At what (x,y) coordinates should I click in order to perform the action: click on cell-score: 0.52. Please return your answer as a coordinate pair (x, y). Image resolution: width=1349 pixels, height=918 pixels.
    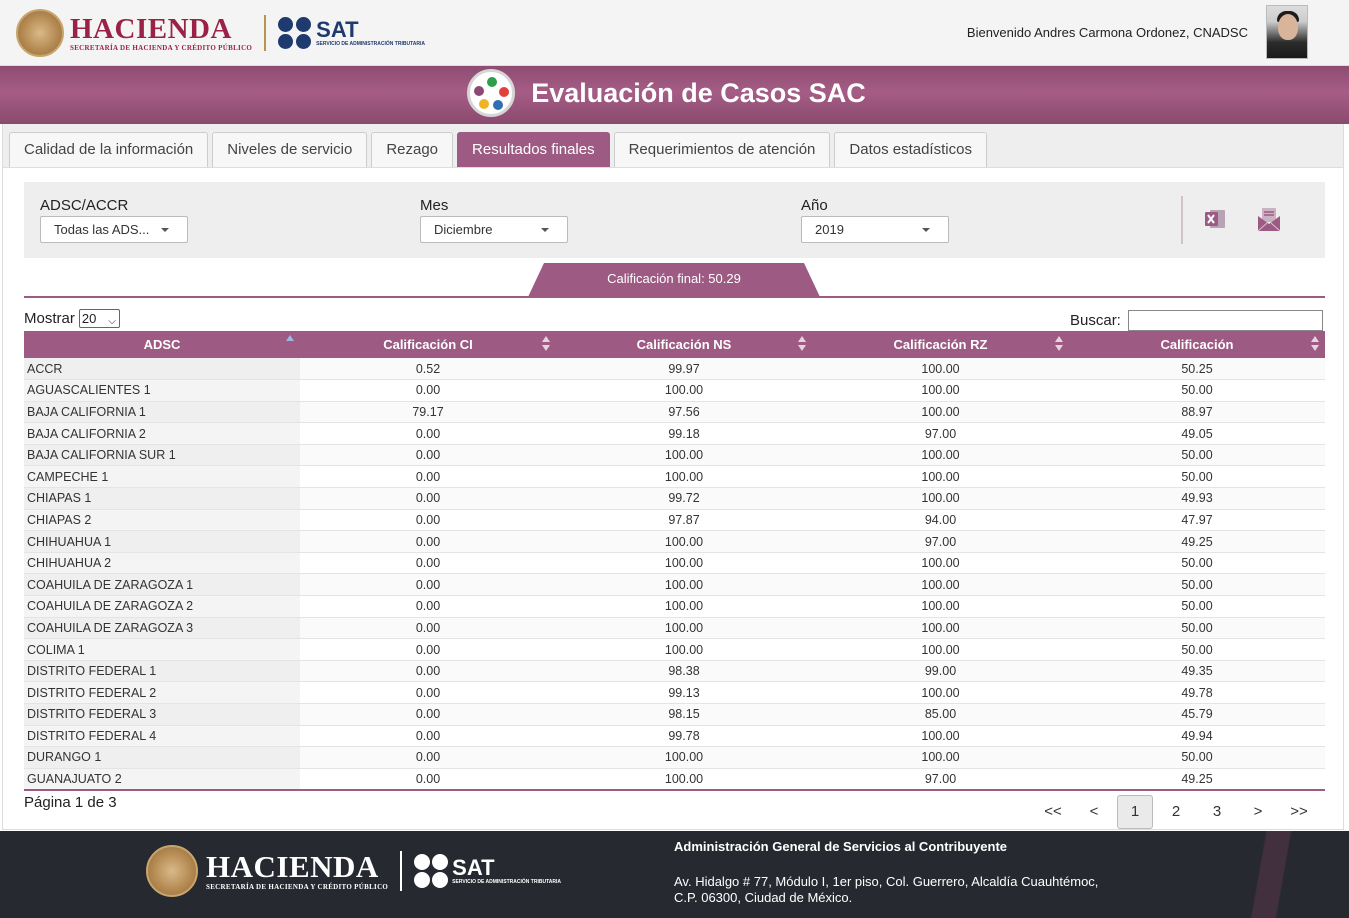
    Looking at the image, I should click on (428, 369).